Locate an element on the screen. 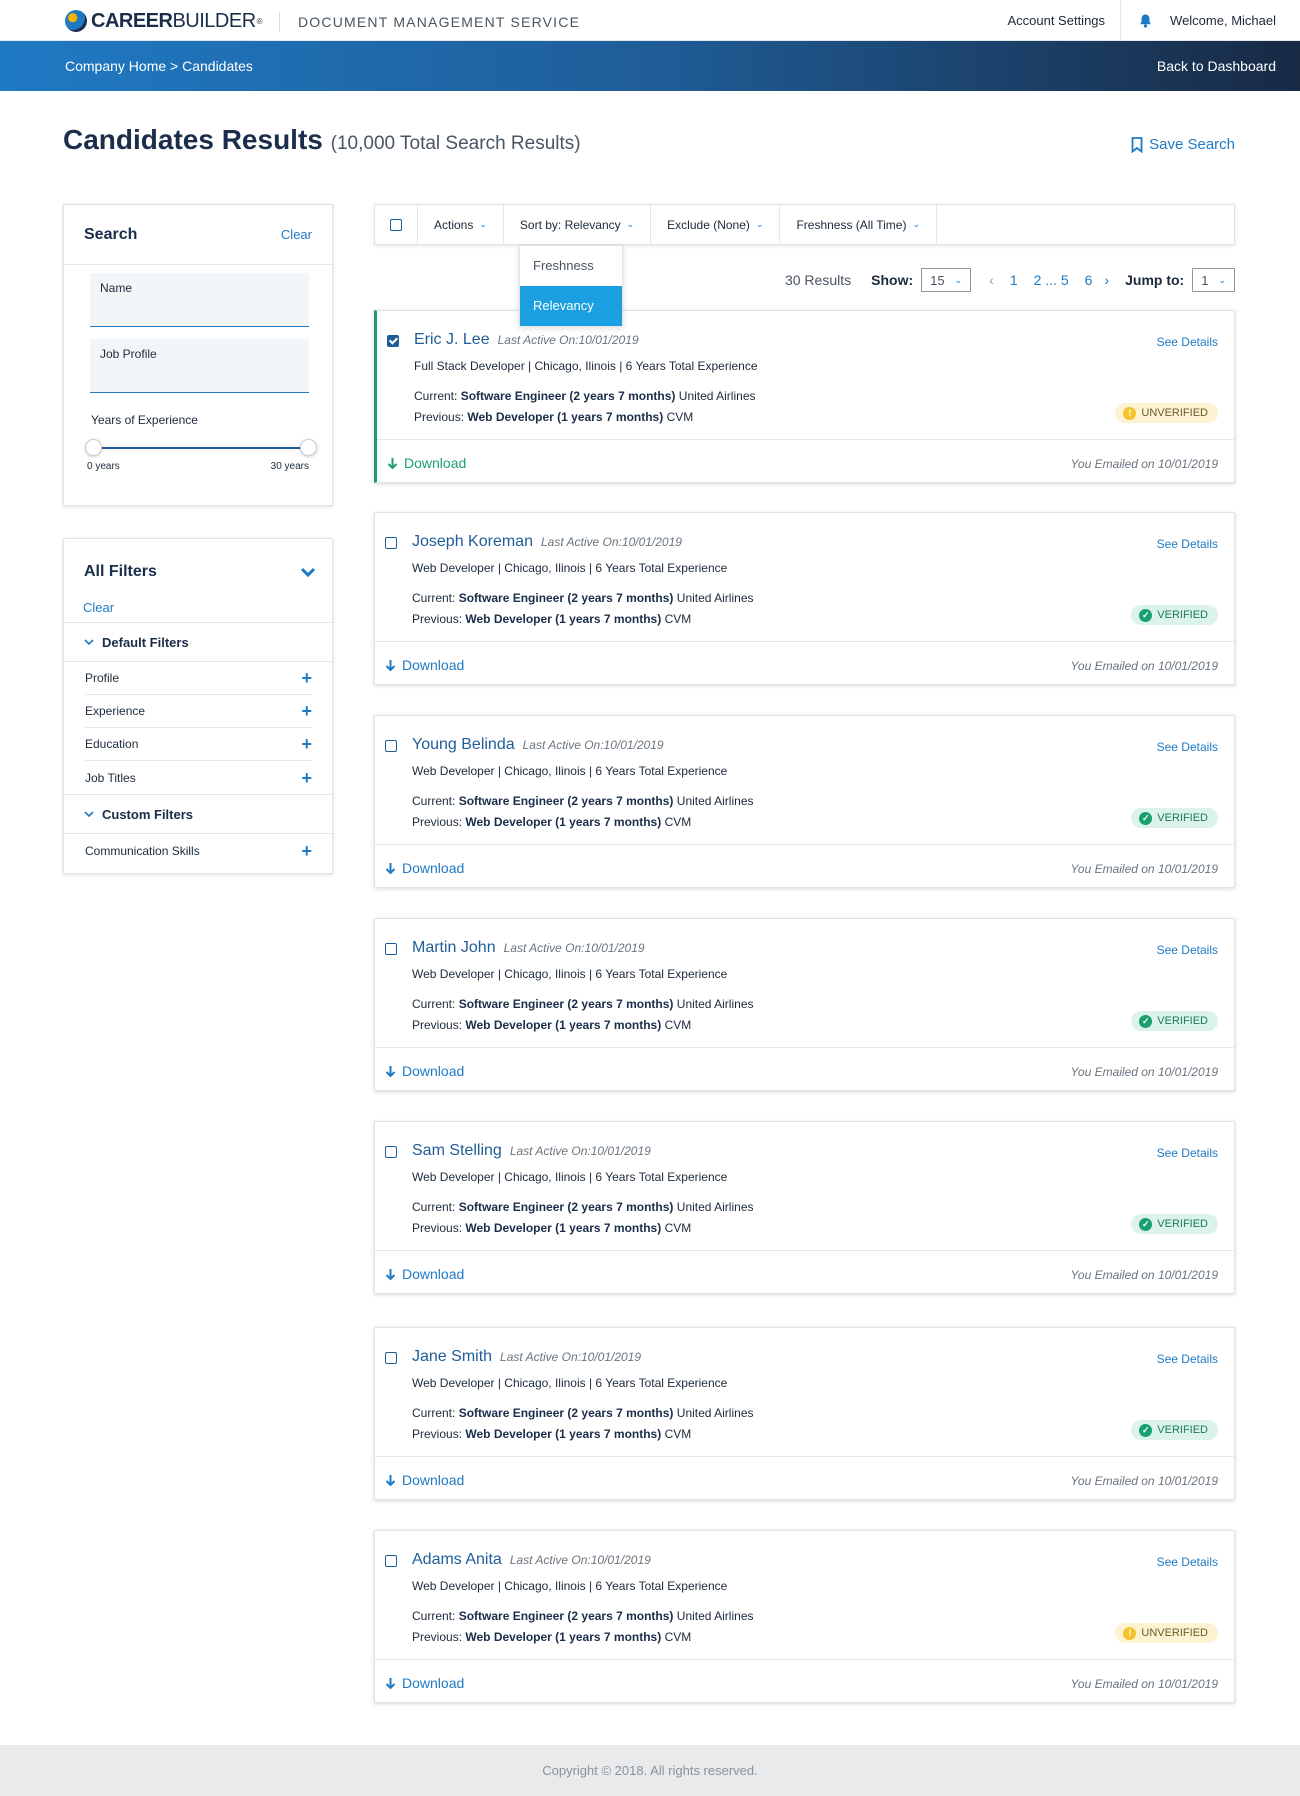 The height and width of the screenshot is (1796, 1300). exclude-dropdown: Exclude (None) ⌄ is located at coordinates (716, 224).